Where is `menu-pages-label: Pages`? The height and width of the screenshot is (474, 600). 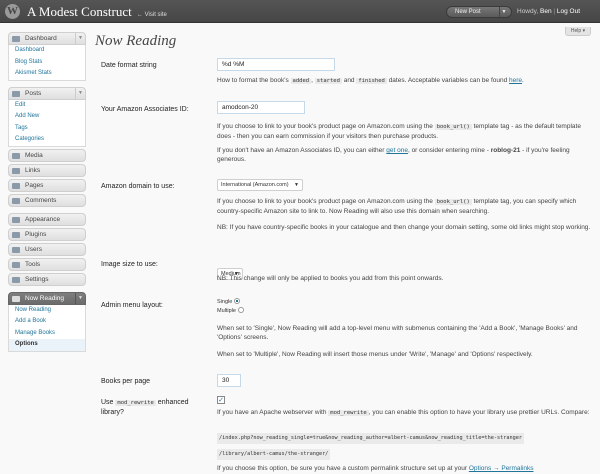 menu-pages-label: Pages is located at coordinates (34, 185).